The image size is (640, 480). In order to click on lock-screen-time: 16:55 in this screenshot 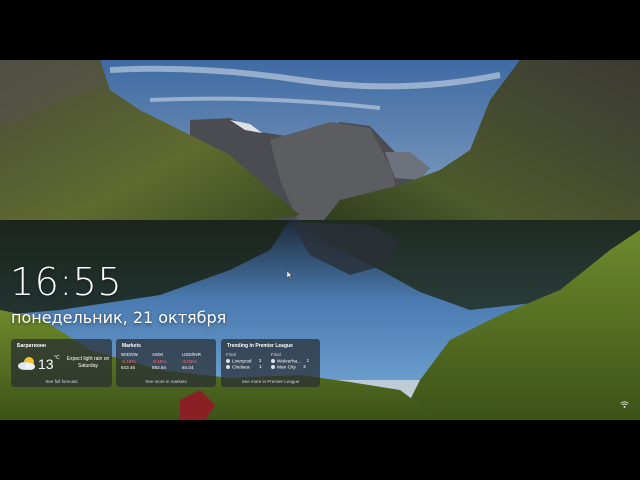, I will do `click(66, 282)`.